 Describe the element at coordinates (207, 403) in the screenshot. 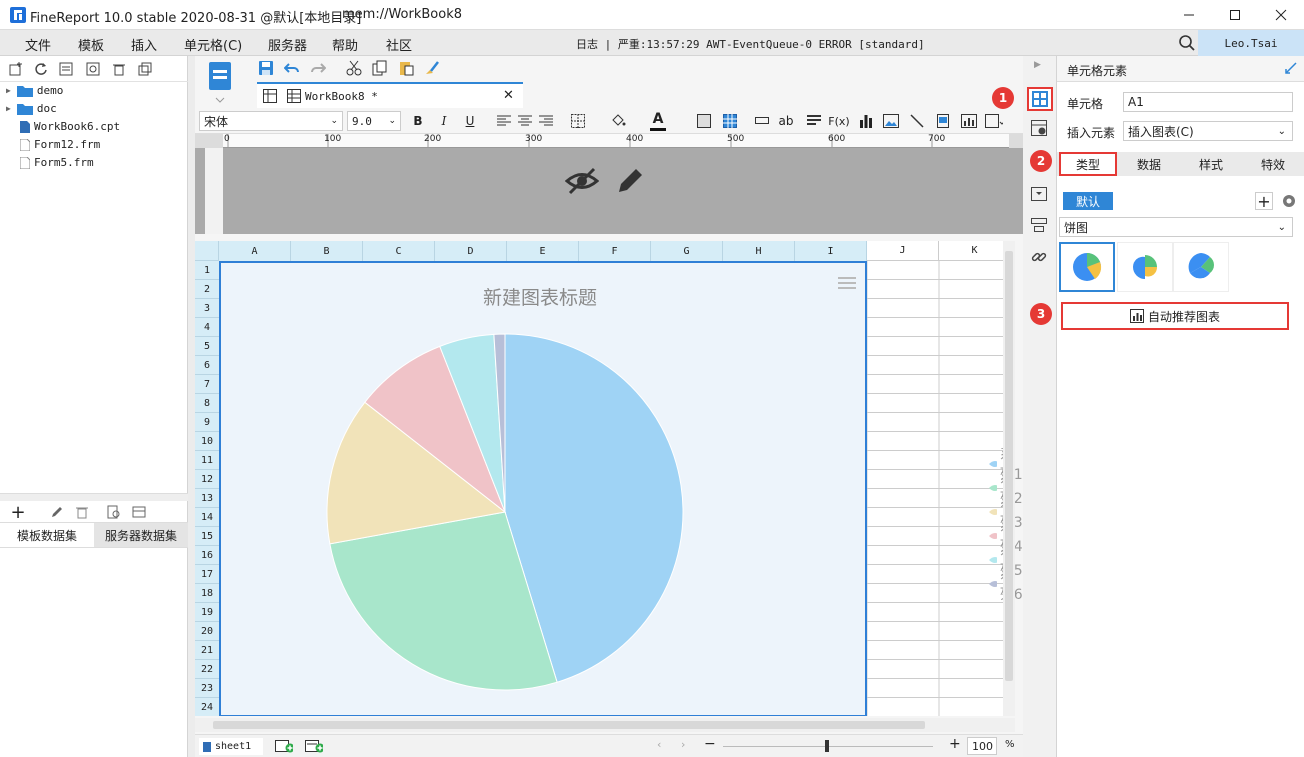

I see `row-header: 8` at that location.